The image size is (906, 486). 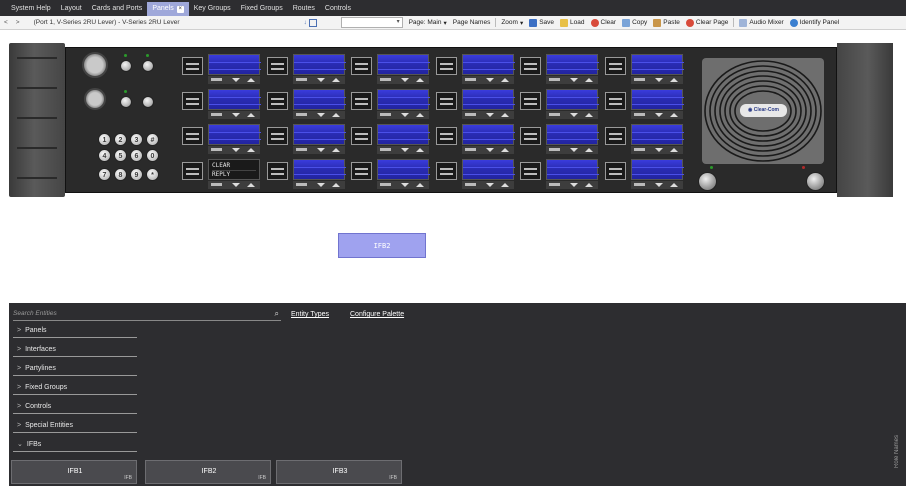 I want to click on page-names-button: Page Names, so click(x=472, y=22).